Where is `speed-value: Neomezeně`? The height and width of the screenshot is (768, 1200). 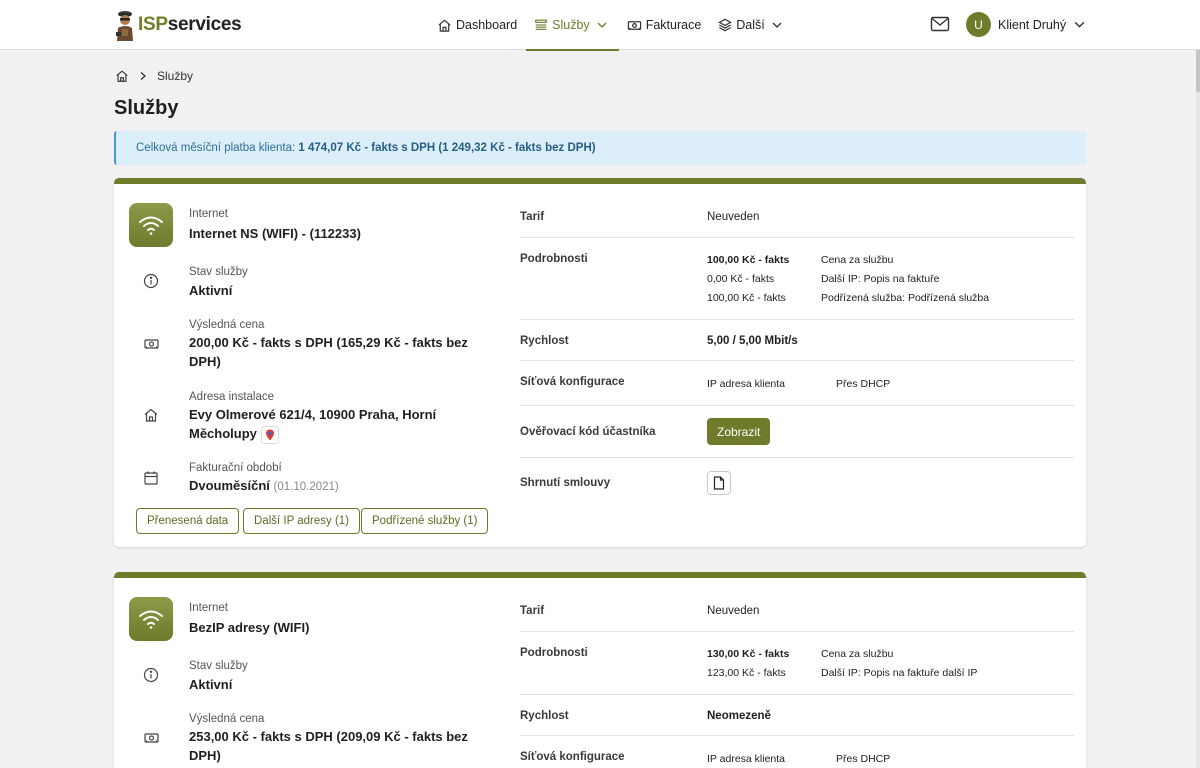
speed-value: Neomezeně is located at coordinates (739, 716).